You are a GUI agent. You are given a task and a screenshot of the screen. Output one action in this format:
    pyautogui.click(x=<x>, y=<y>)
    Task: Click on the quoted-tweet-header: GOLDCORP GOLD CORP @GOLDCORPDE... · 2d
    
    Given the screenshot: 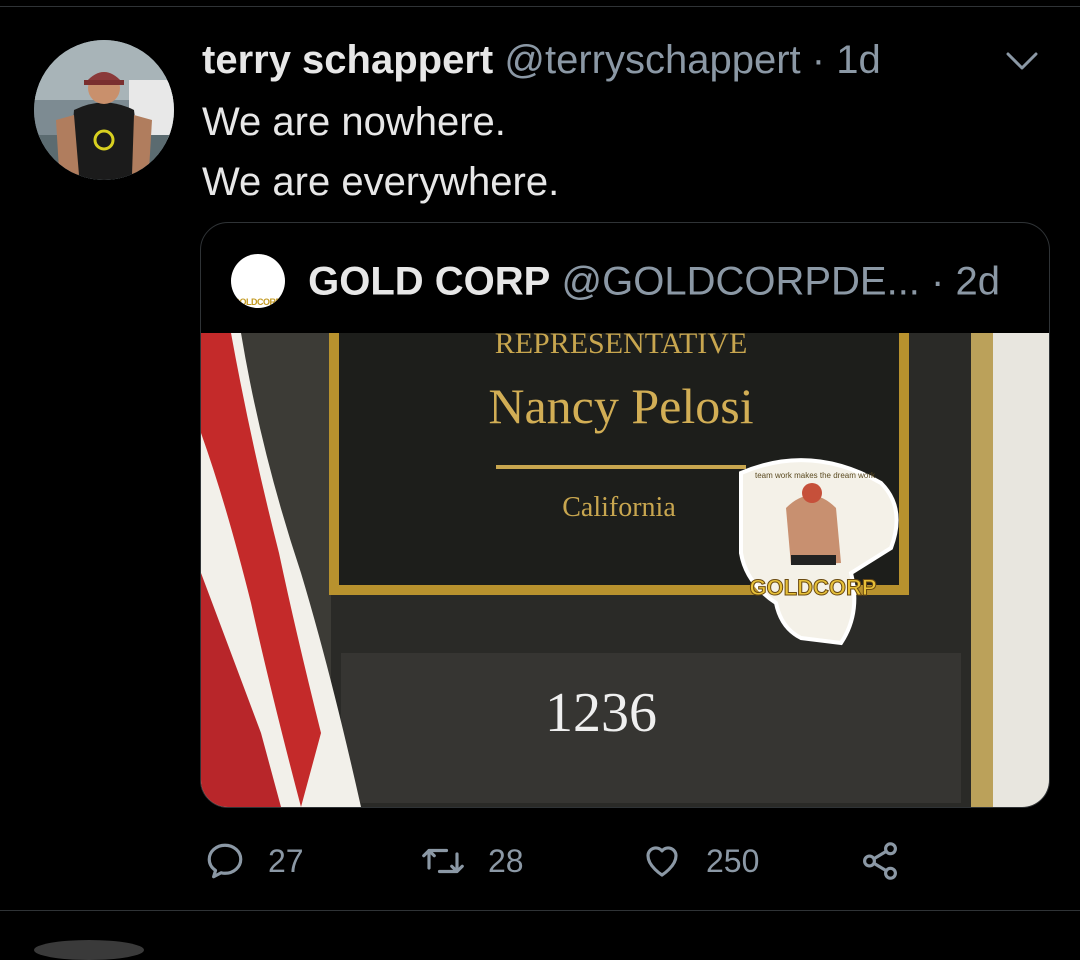 What is the action you would take?
    pyautogui.click(x=616, y=280)
    